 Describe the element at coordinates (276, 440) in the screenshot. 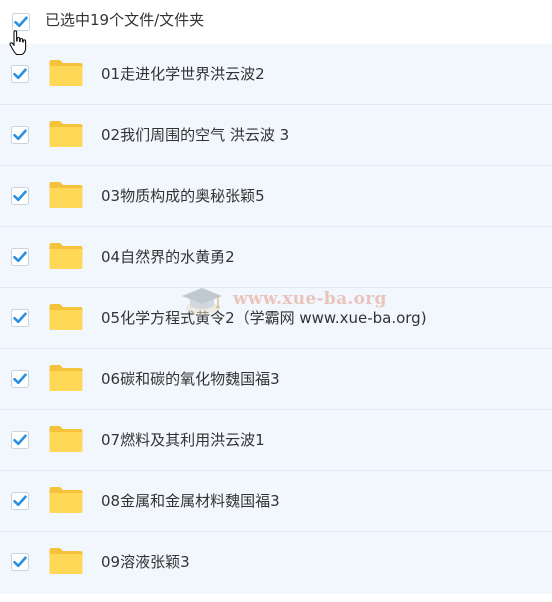

I see `list-item: 07燃料及其利用洪云波1` at that location.